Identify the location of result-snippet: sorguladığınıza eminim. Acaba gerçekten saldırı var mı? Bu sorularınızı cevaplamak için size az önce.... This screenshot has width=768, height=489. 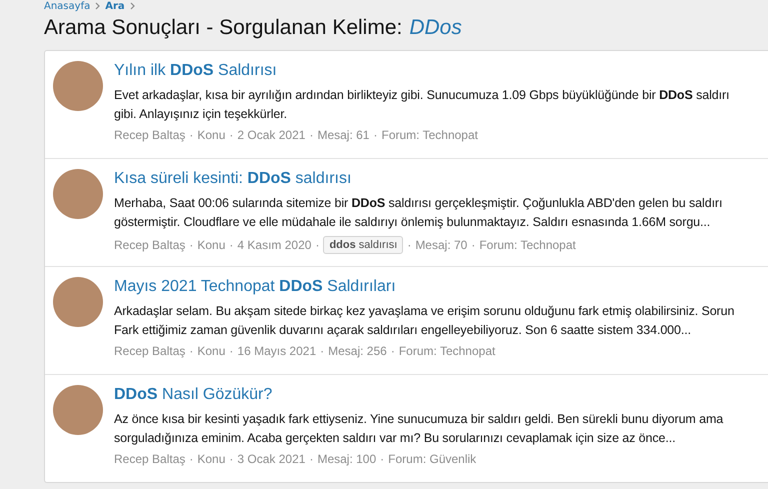
(395, 438).